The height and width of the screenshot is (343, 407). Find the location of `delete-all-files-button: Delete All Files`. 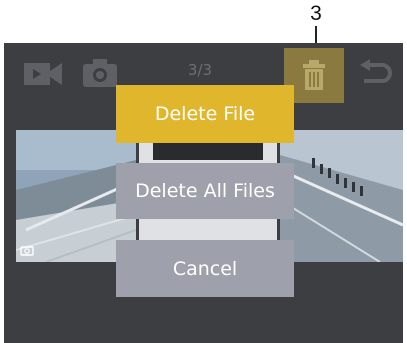

delete-all-files-button: Delete All Files is located at coordinates (205, 191).